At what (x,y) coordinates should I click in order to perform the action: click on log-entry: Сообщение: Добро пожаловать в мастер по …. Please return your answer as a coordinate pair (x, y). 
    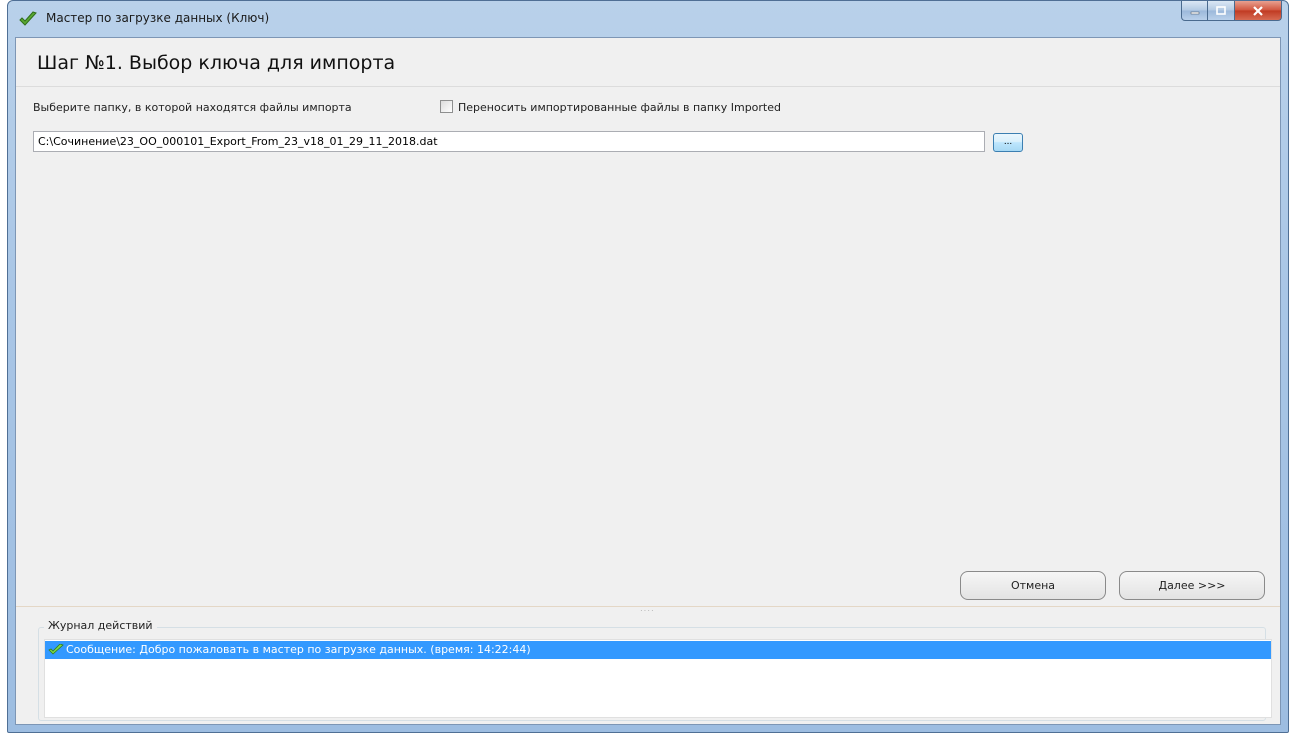
    Looking at the image, I should click on (658, 650).